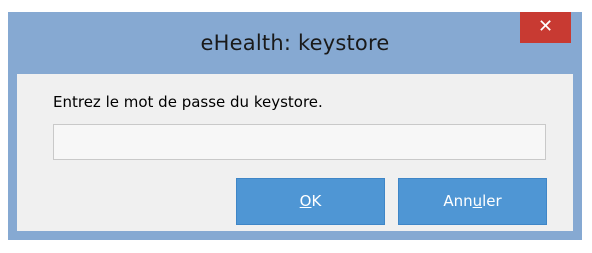 The width and height of the screenshot is (592, 253). I want to click on password-input, so click(299, 142).